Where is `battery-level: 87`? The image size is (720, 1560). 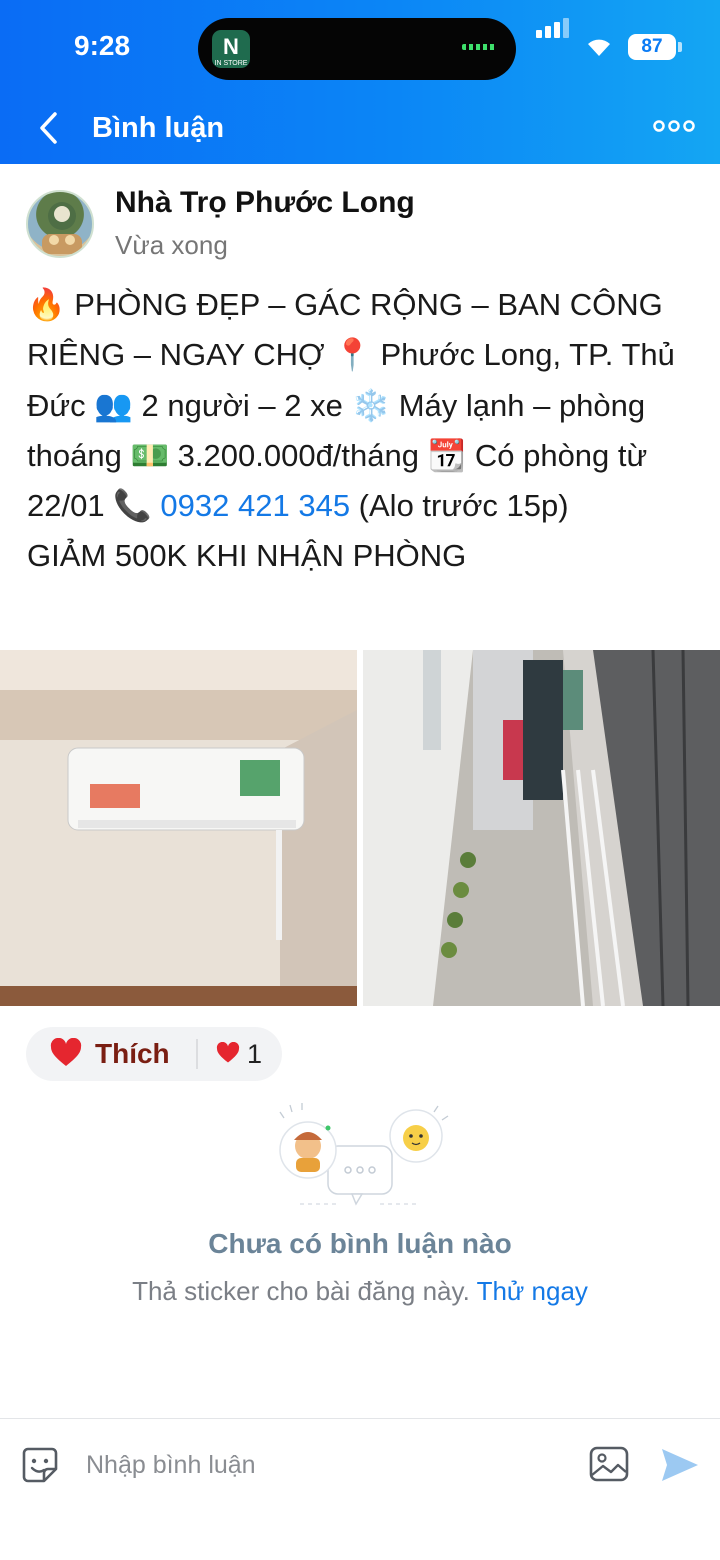
battery-level: 87 is located at coordinates (652, 46).